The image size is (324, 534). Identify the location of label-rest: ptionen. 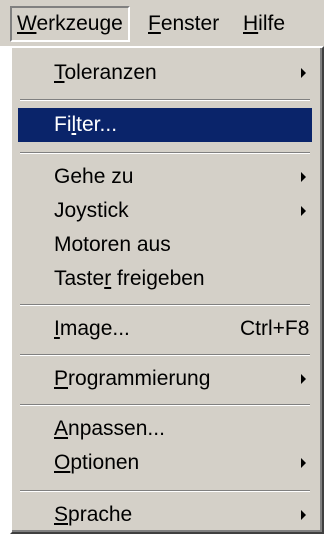
(105, 462).